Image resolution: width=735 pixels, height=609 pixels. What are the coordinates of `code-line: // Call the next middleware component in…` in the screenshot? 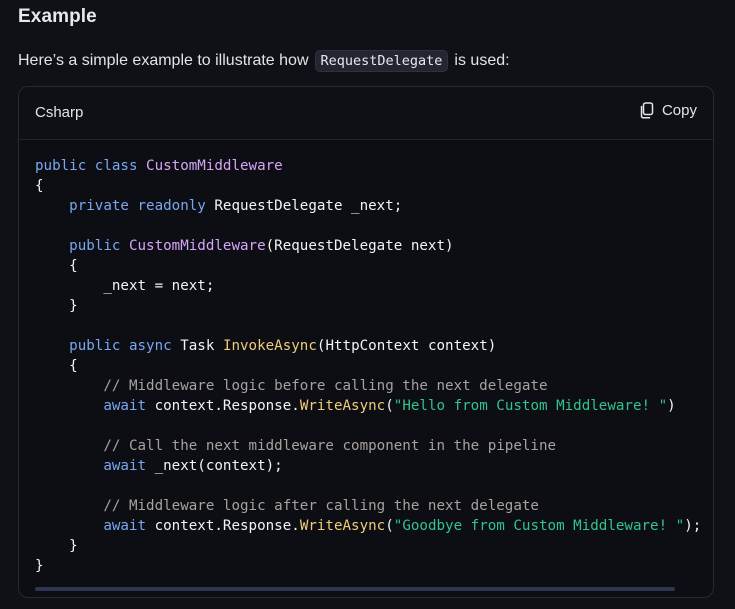 It's located at (373, 446).